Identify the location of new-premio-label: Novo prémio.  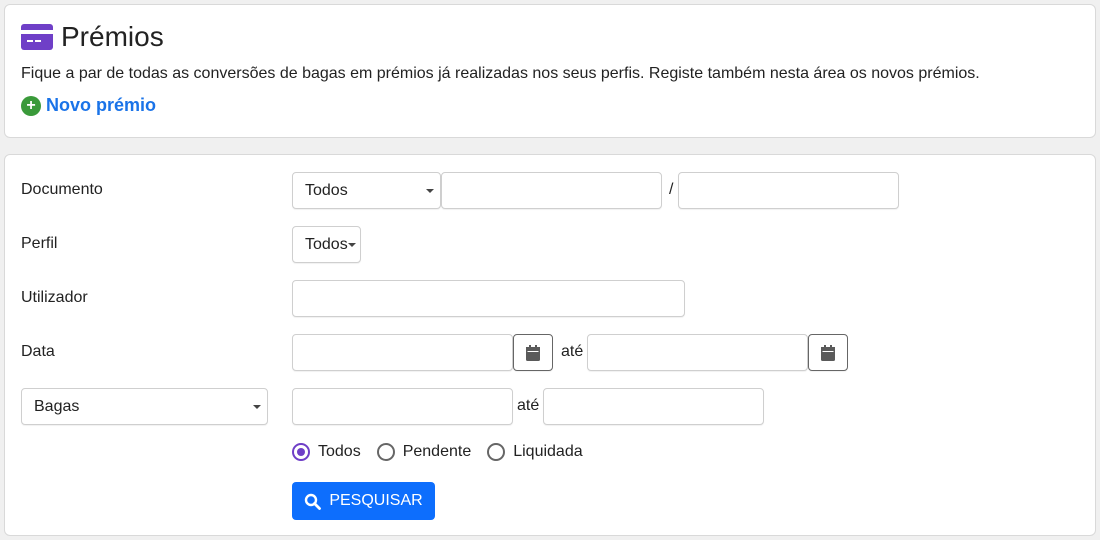
(101, 105).